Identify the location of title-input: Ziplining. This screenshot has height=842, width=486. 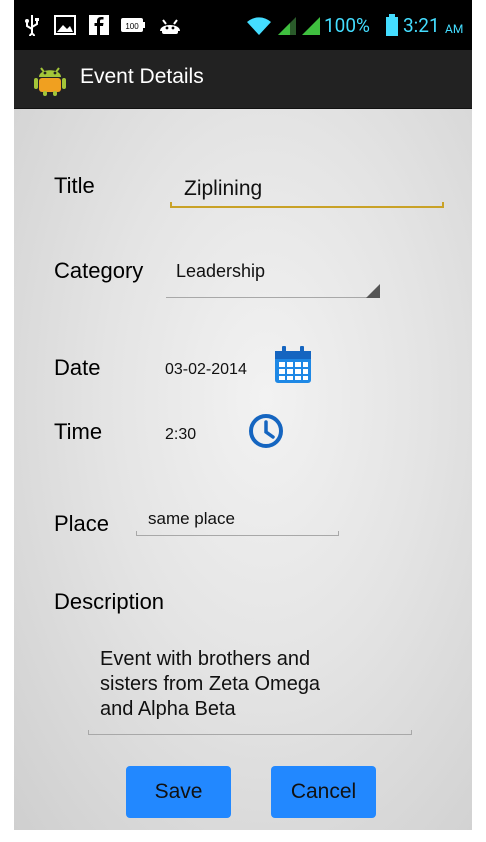
(306, 188).